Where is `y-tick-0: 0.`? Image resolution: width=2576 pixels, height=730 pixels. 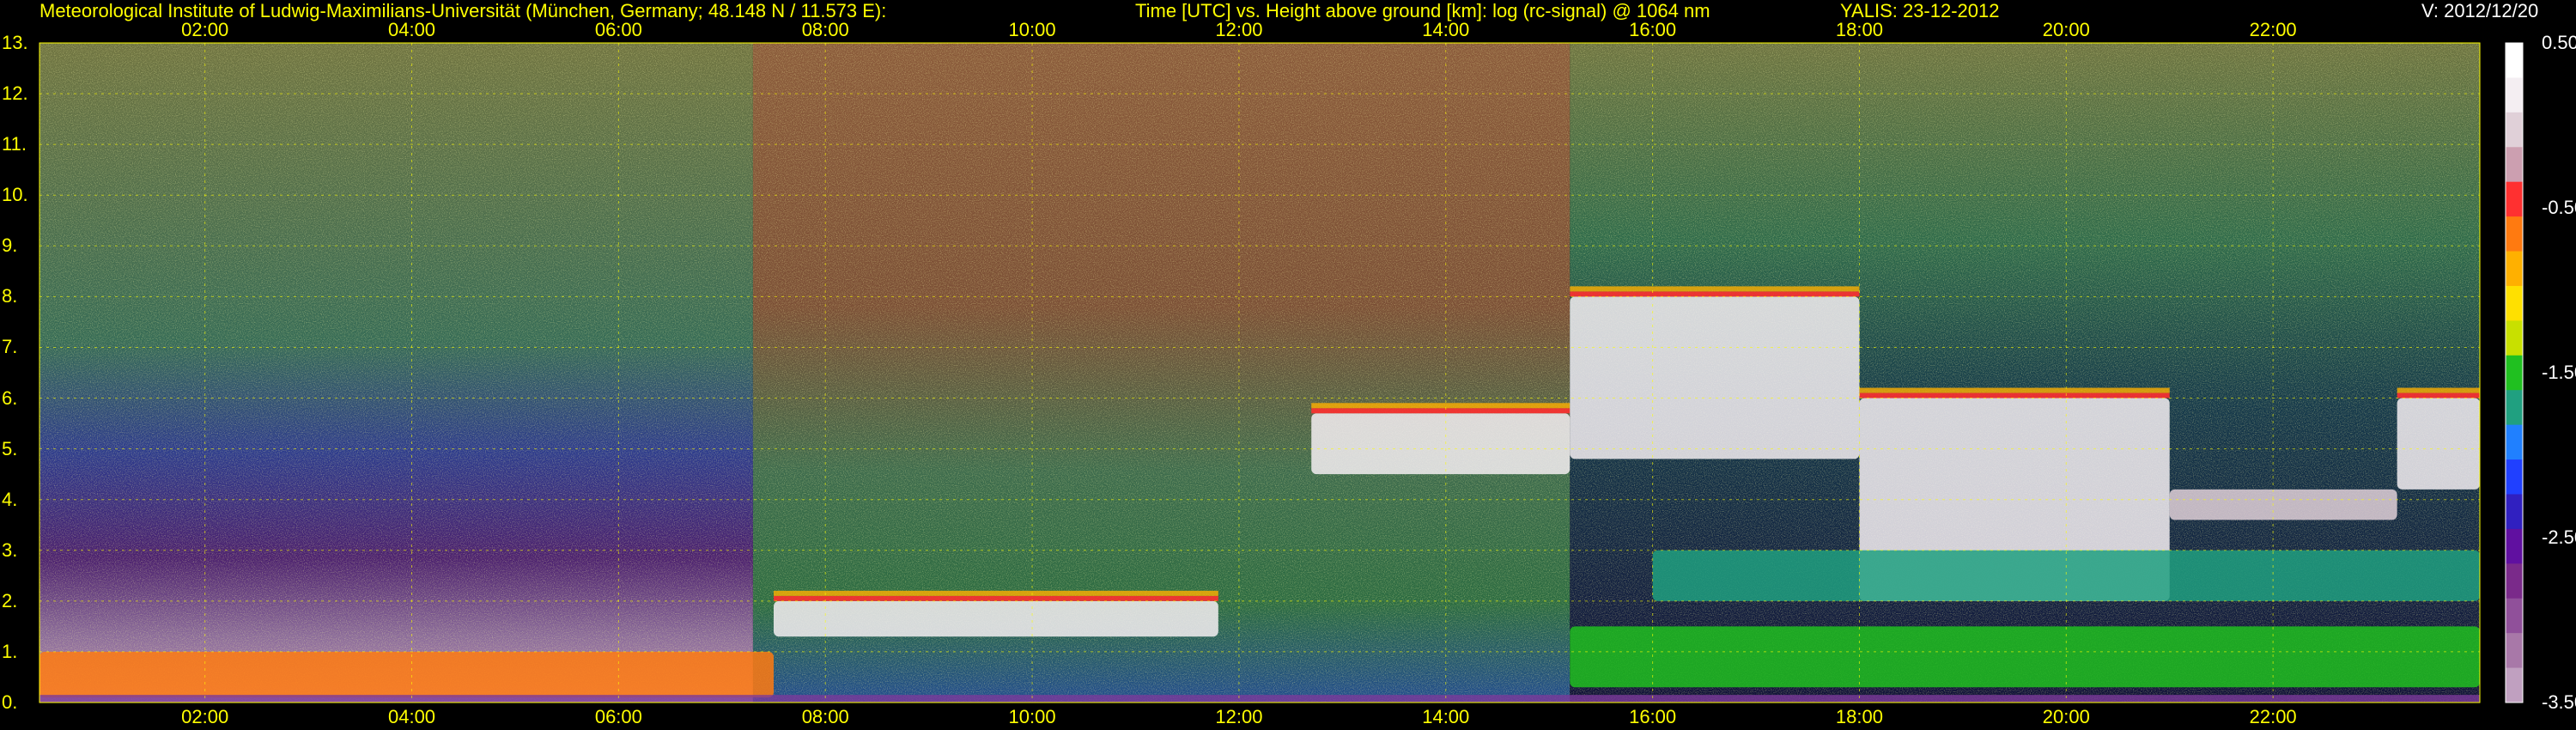 y-tick-0: 0. is located at coordinates (10, 702).